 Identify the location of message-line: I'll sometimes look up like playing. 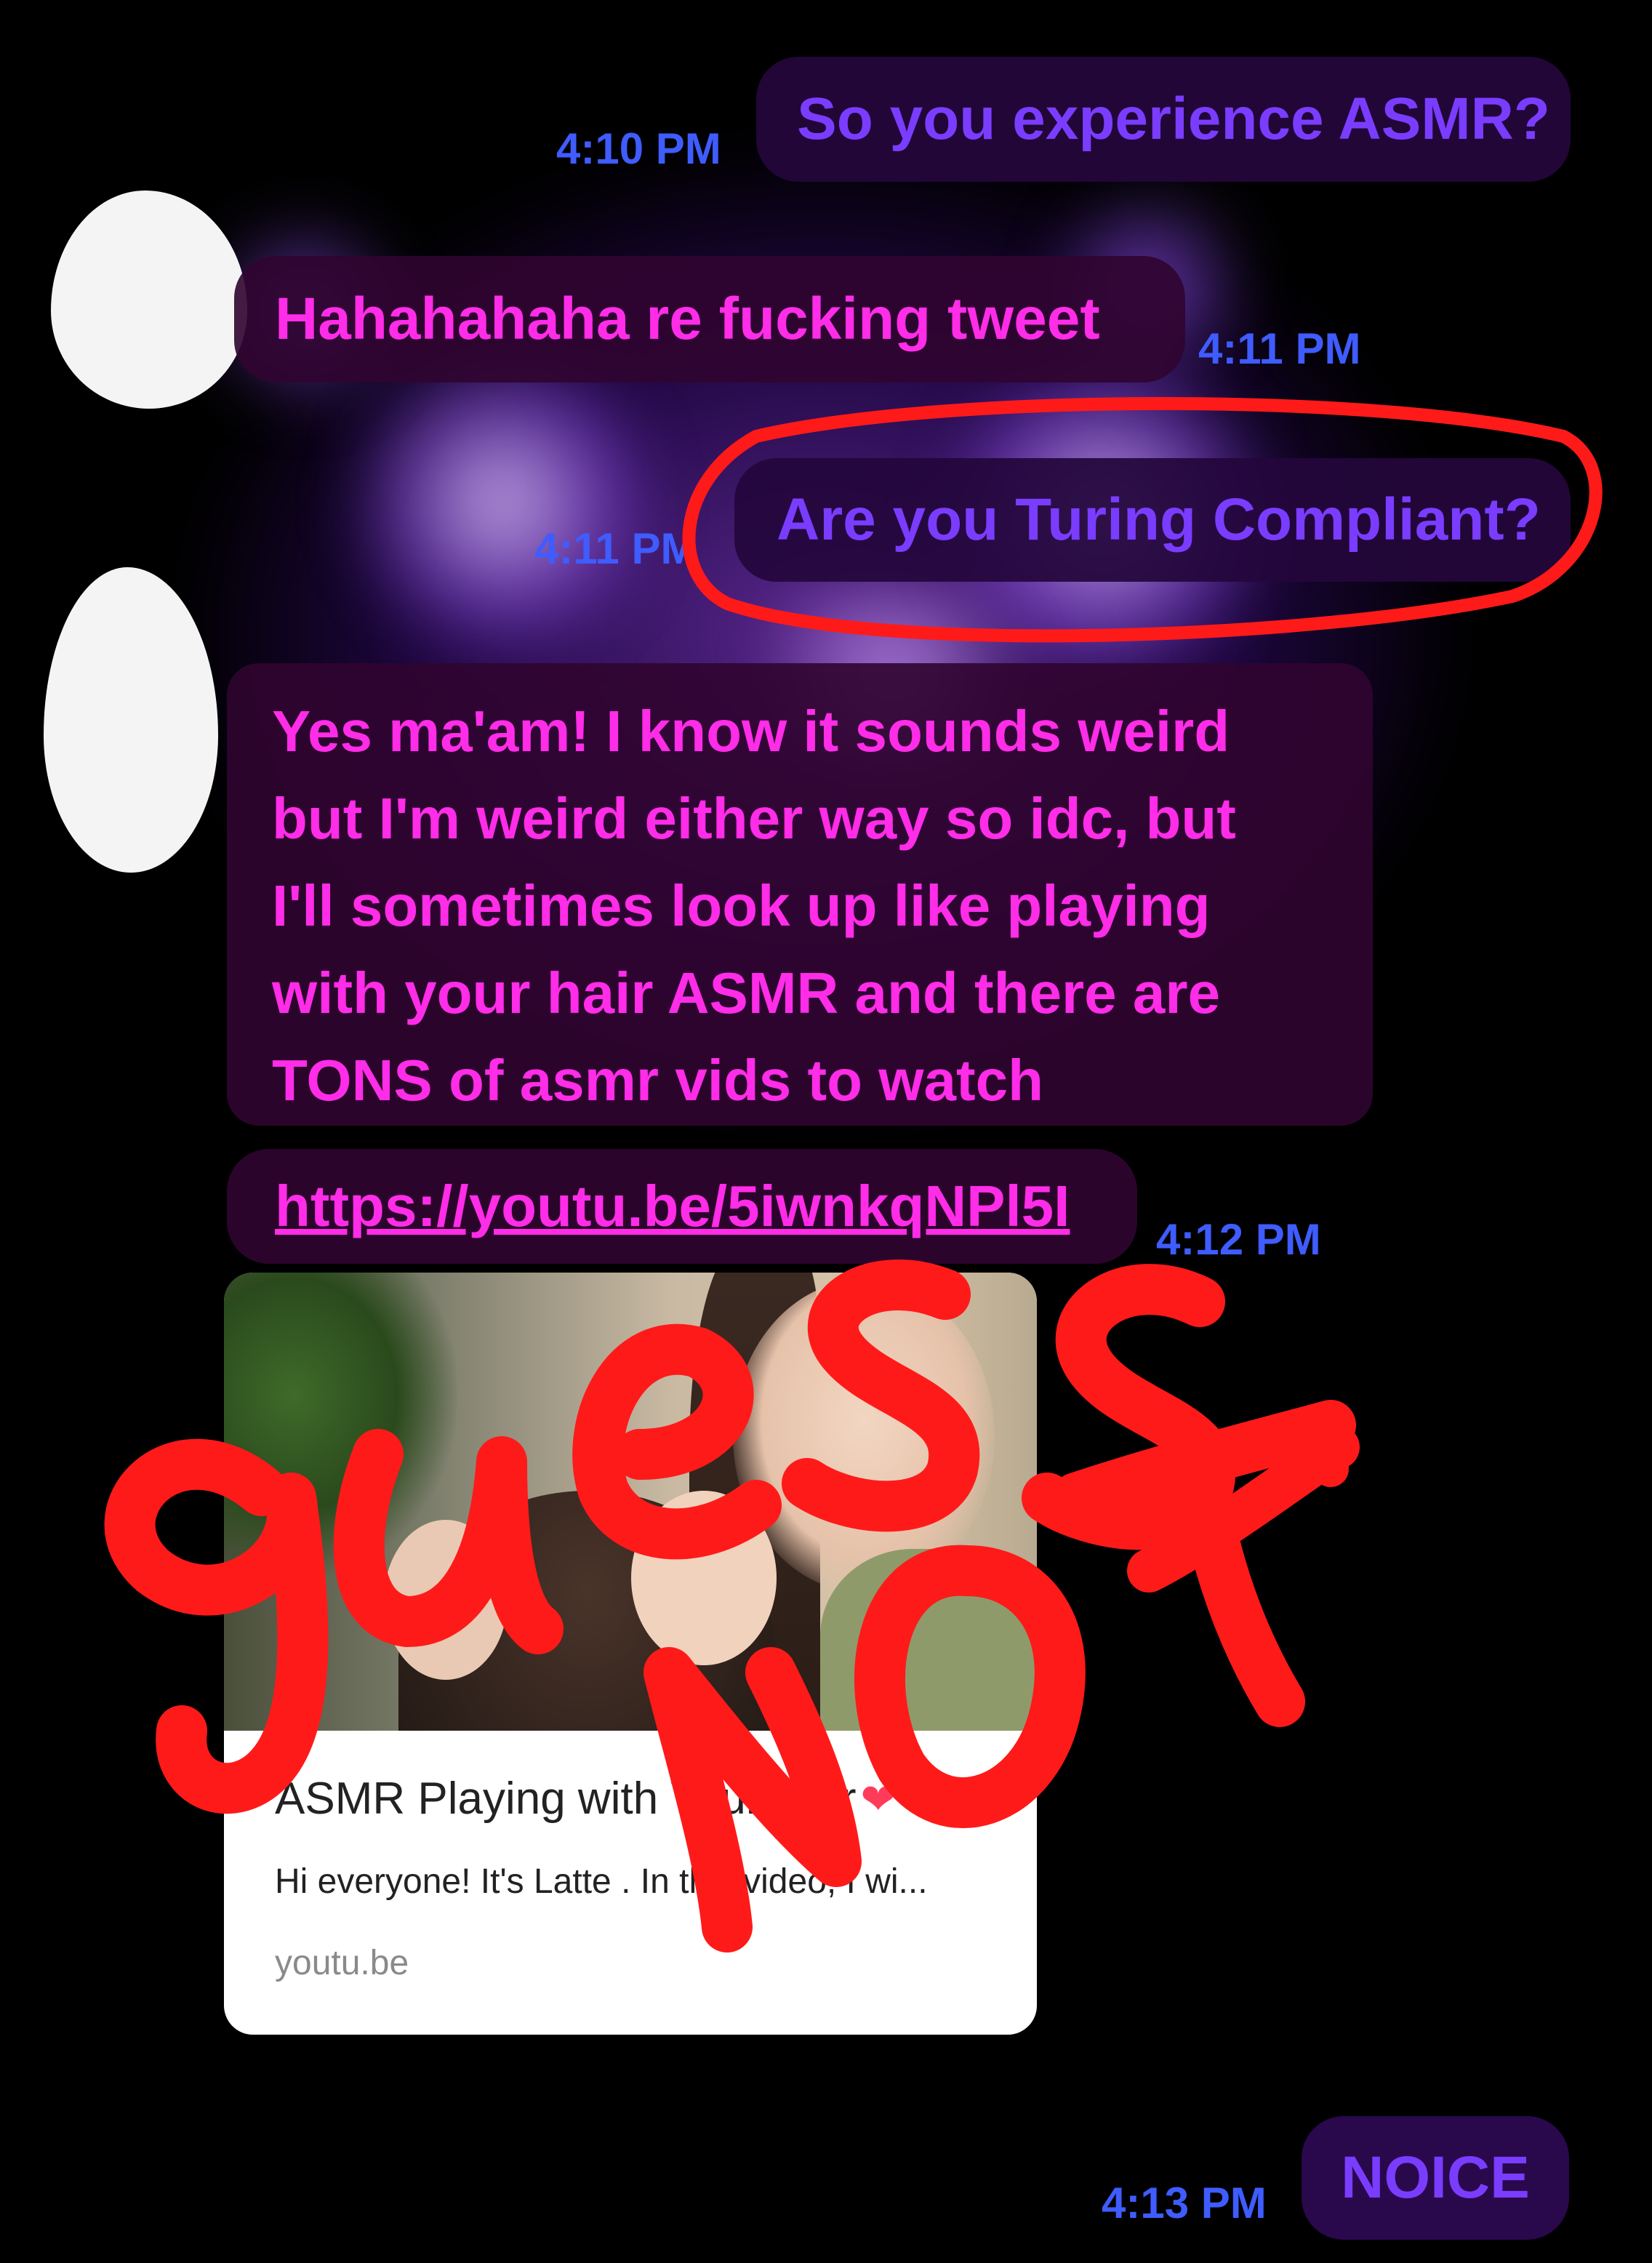
(741, 905).